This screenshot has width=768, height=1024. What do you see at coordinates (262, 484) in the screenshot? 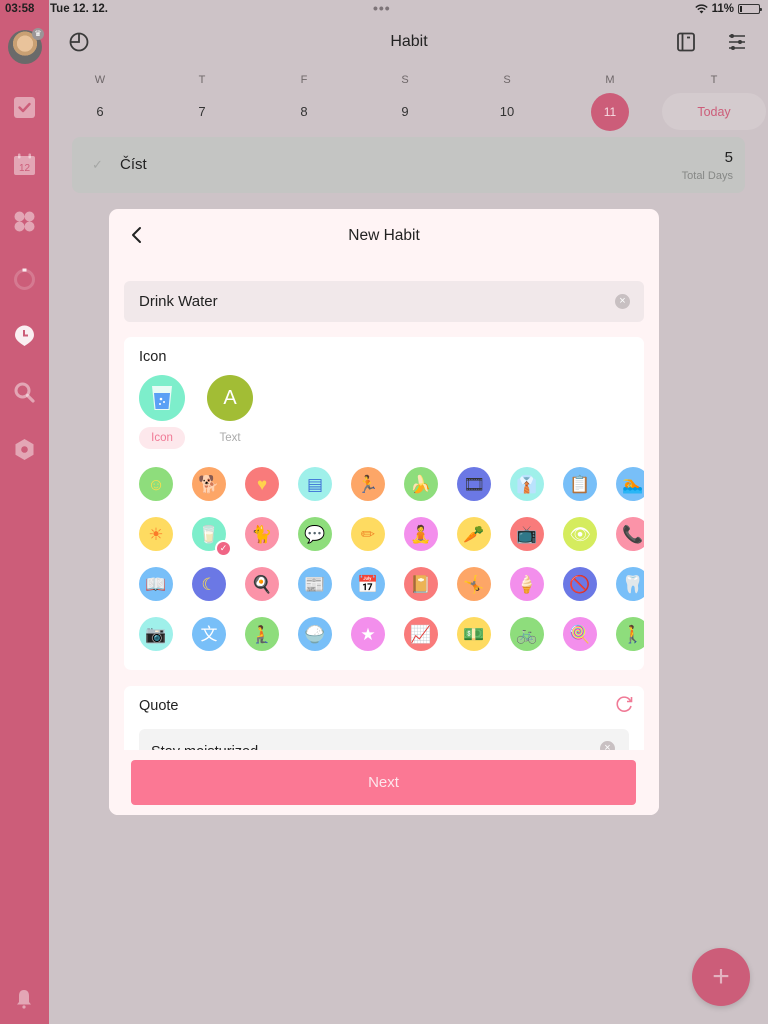
I see `habit-icon-heart-hand: ♥` at bounding box center [262, 484].